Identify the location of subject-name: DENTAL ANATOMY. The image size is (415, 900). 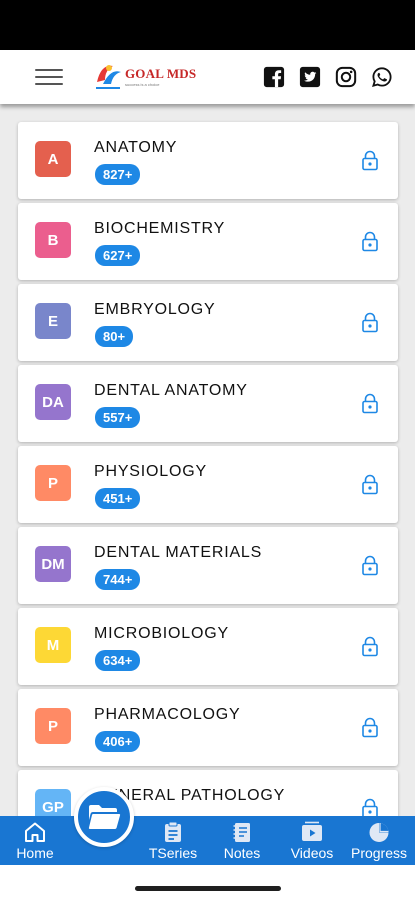
(171, 390).